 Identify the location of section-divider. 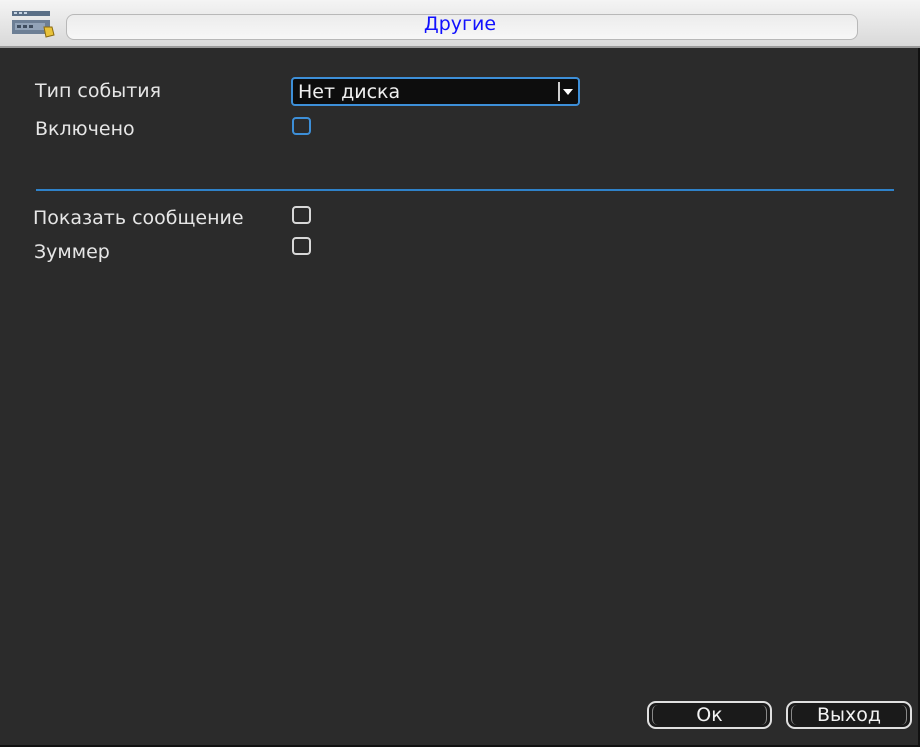
(465, 190).